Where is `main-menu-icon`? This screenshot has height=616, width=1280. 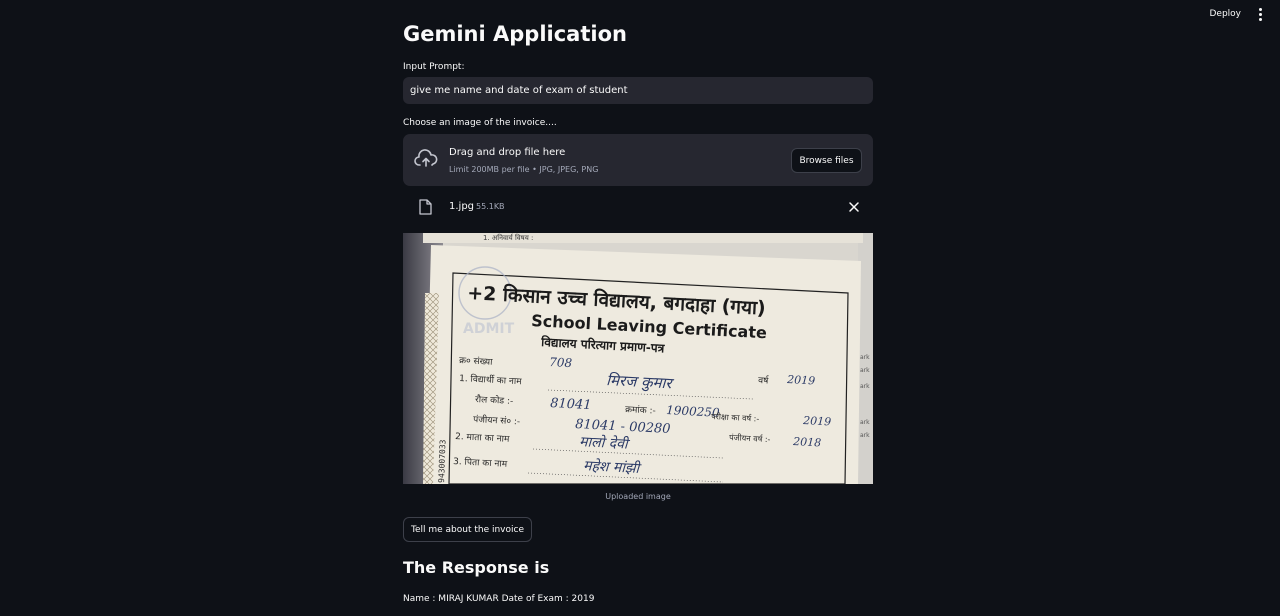
main-menu-icon is located at coordinates (1260, 14).